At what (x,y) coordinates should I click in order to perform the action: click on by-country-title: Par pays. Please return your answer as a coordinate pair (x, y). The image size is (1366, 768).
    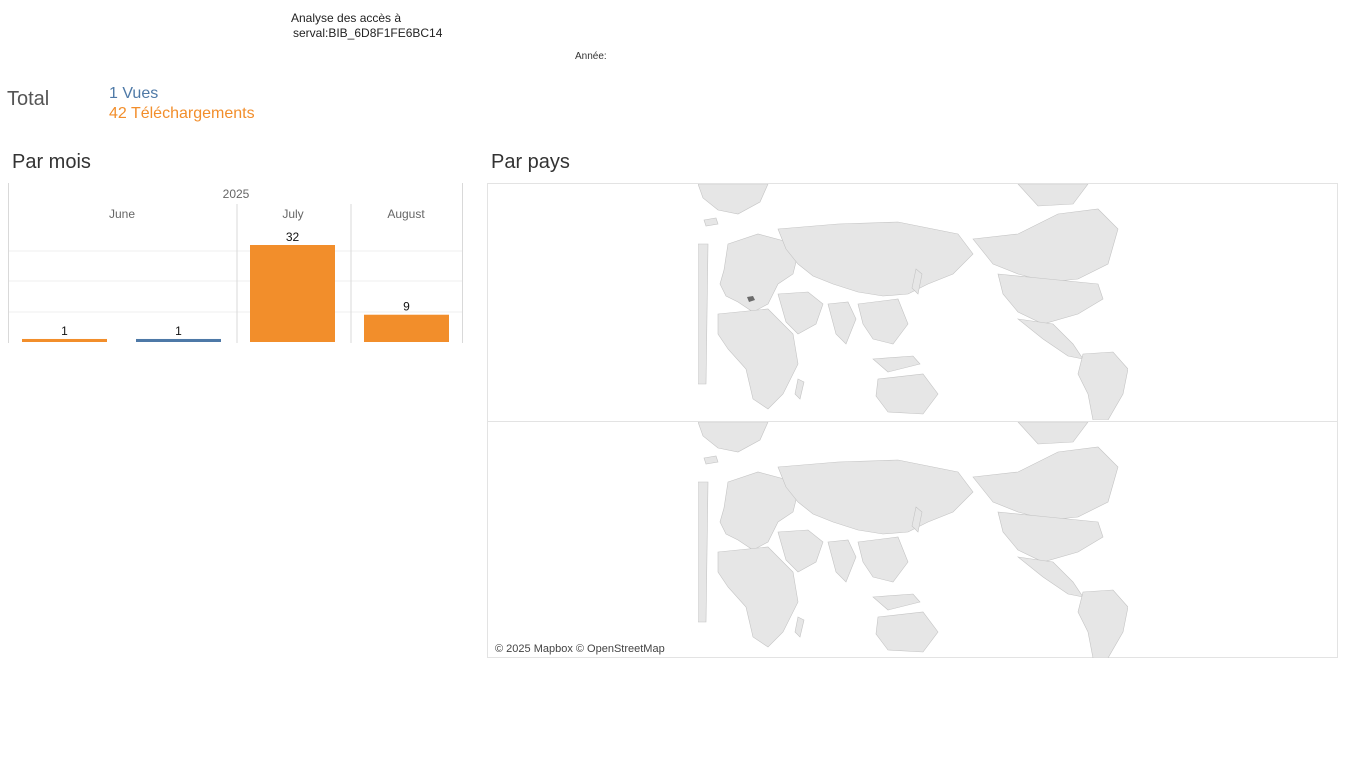
    Looking at the image, I should click on (530, 162).